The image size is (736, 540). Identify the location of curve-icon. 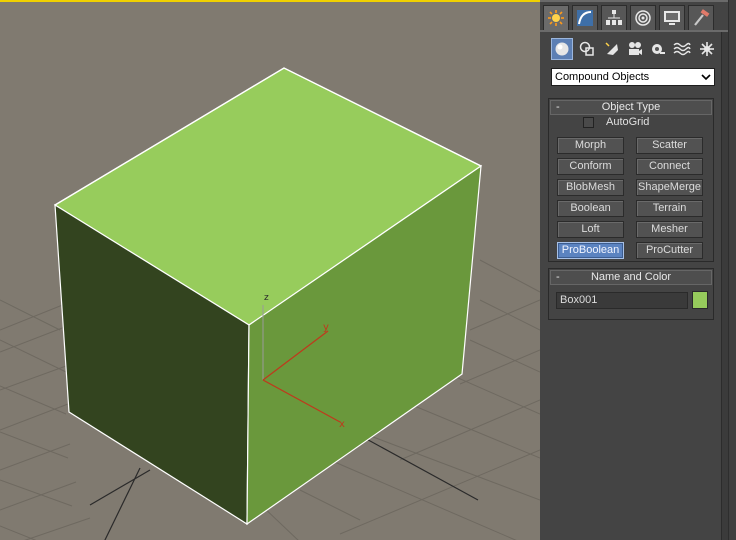
(585, 18).